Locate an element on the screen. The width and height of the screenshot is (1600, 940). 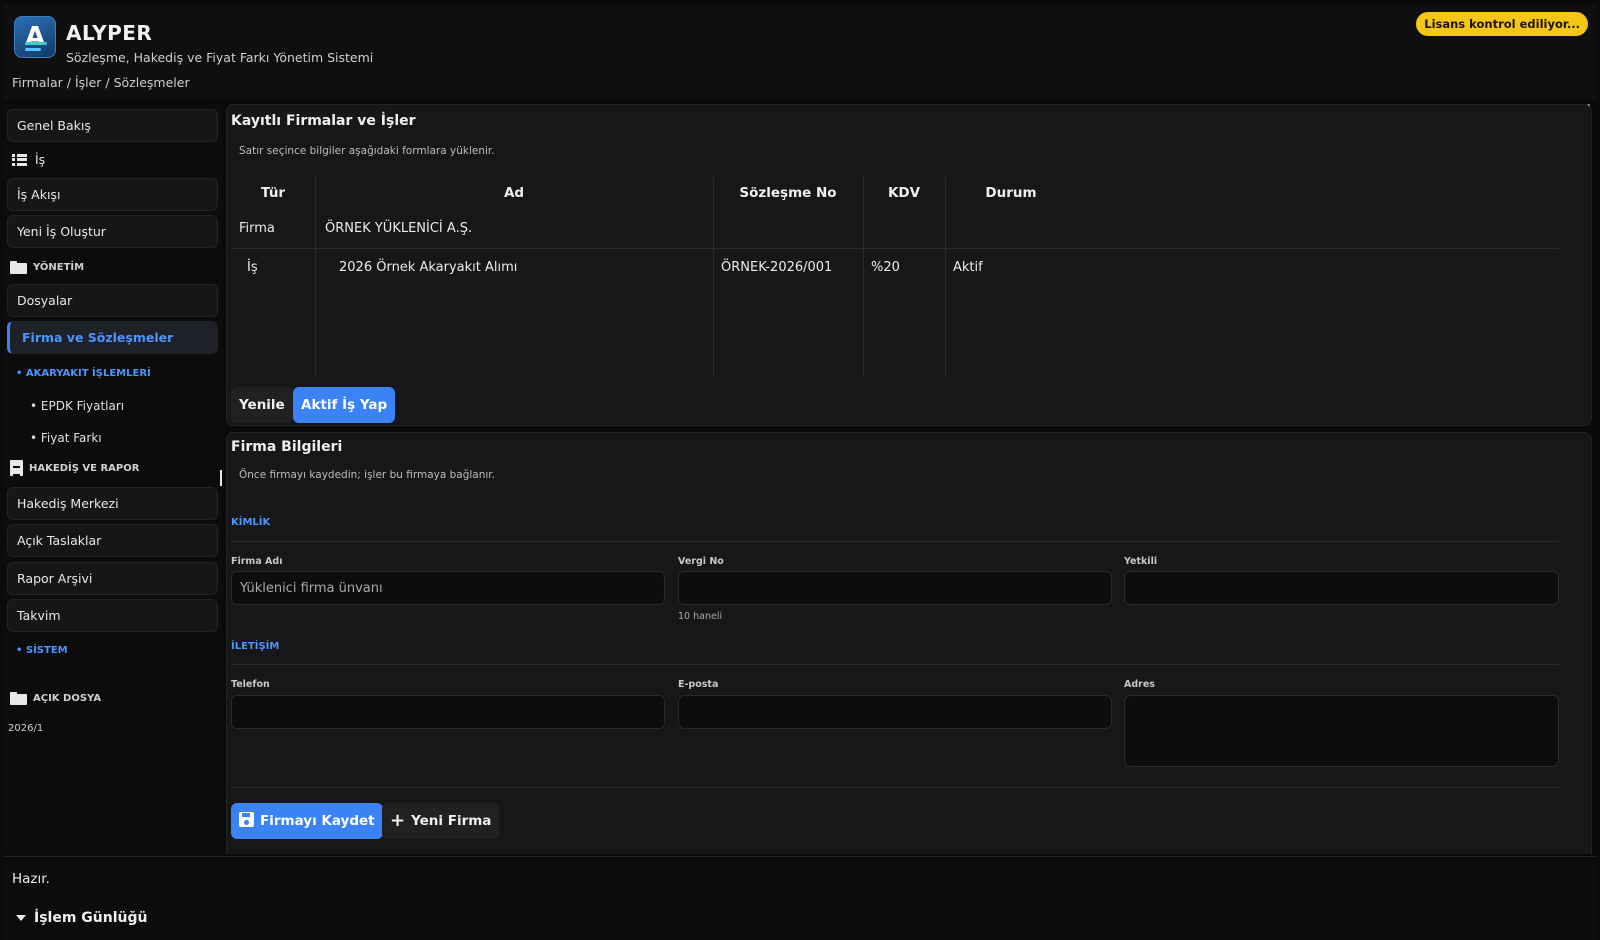
status-text: Hazır. is located at coordinates (31, 879).